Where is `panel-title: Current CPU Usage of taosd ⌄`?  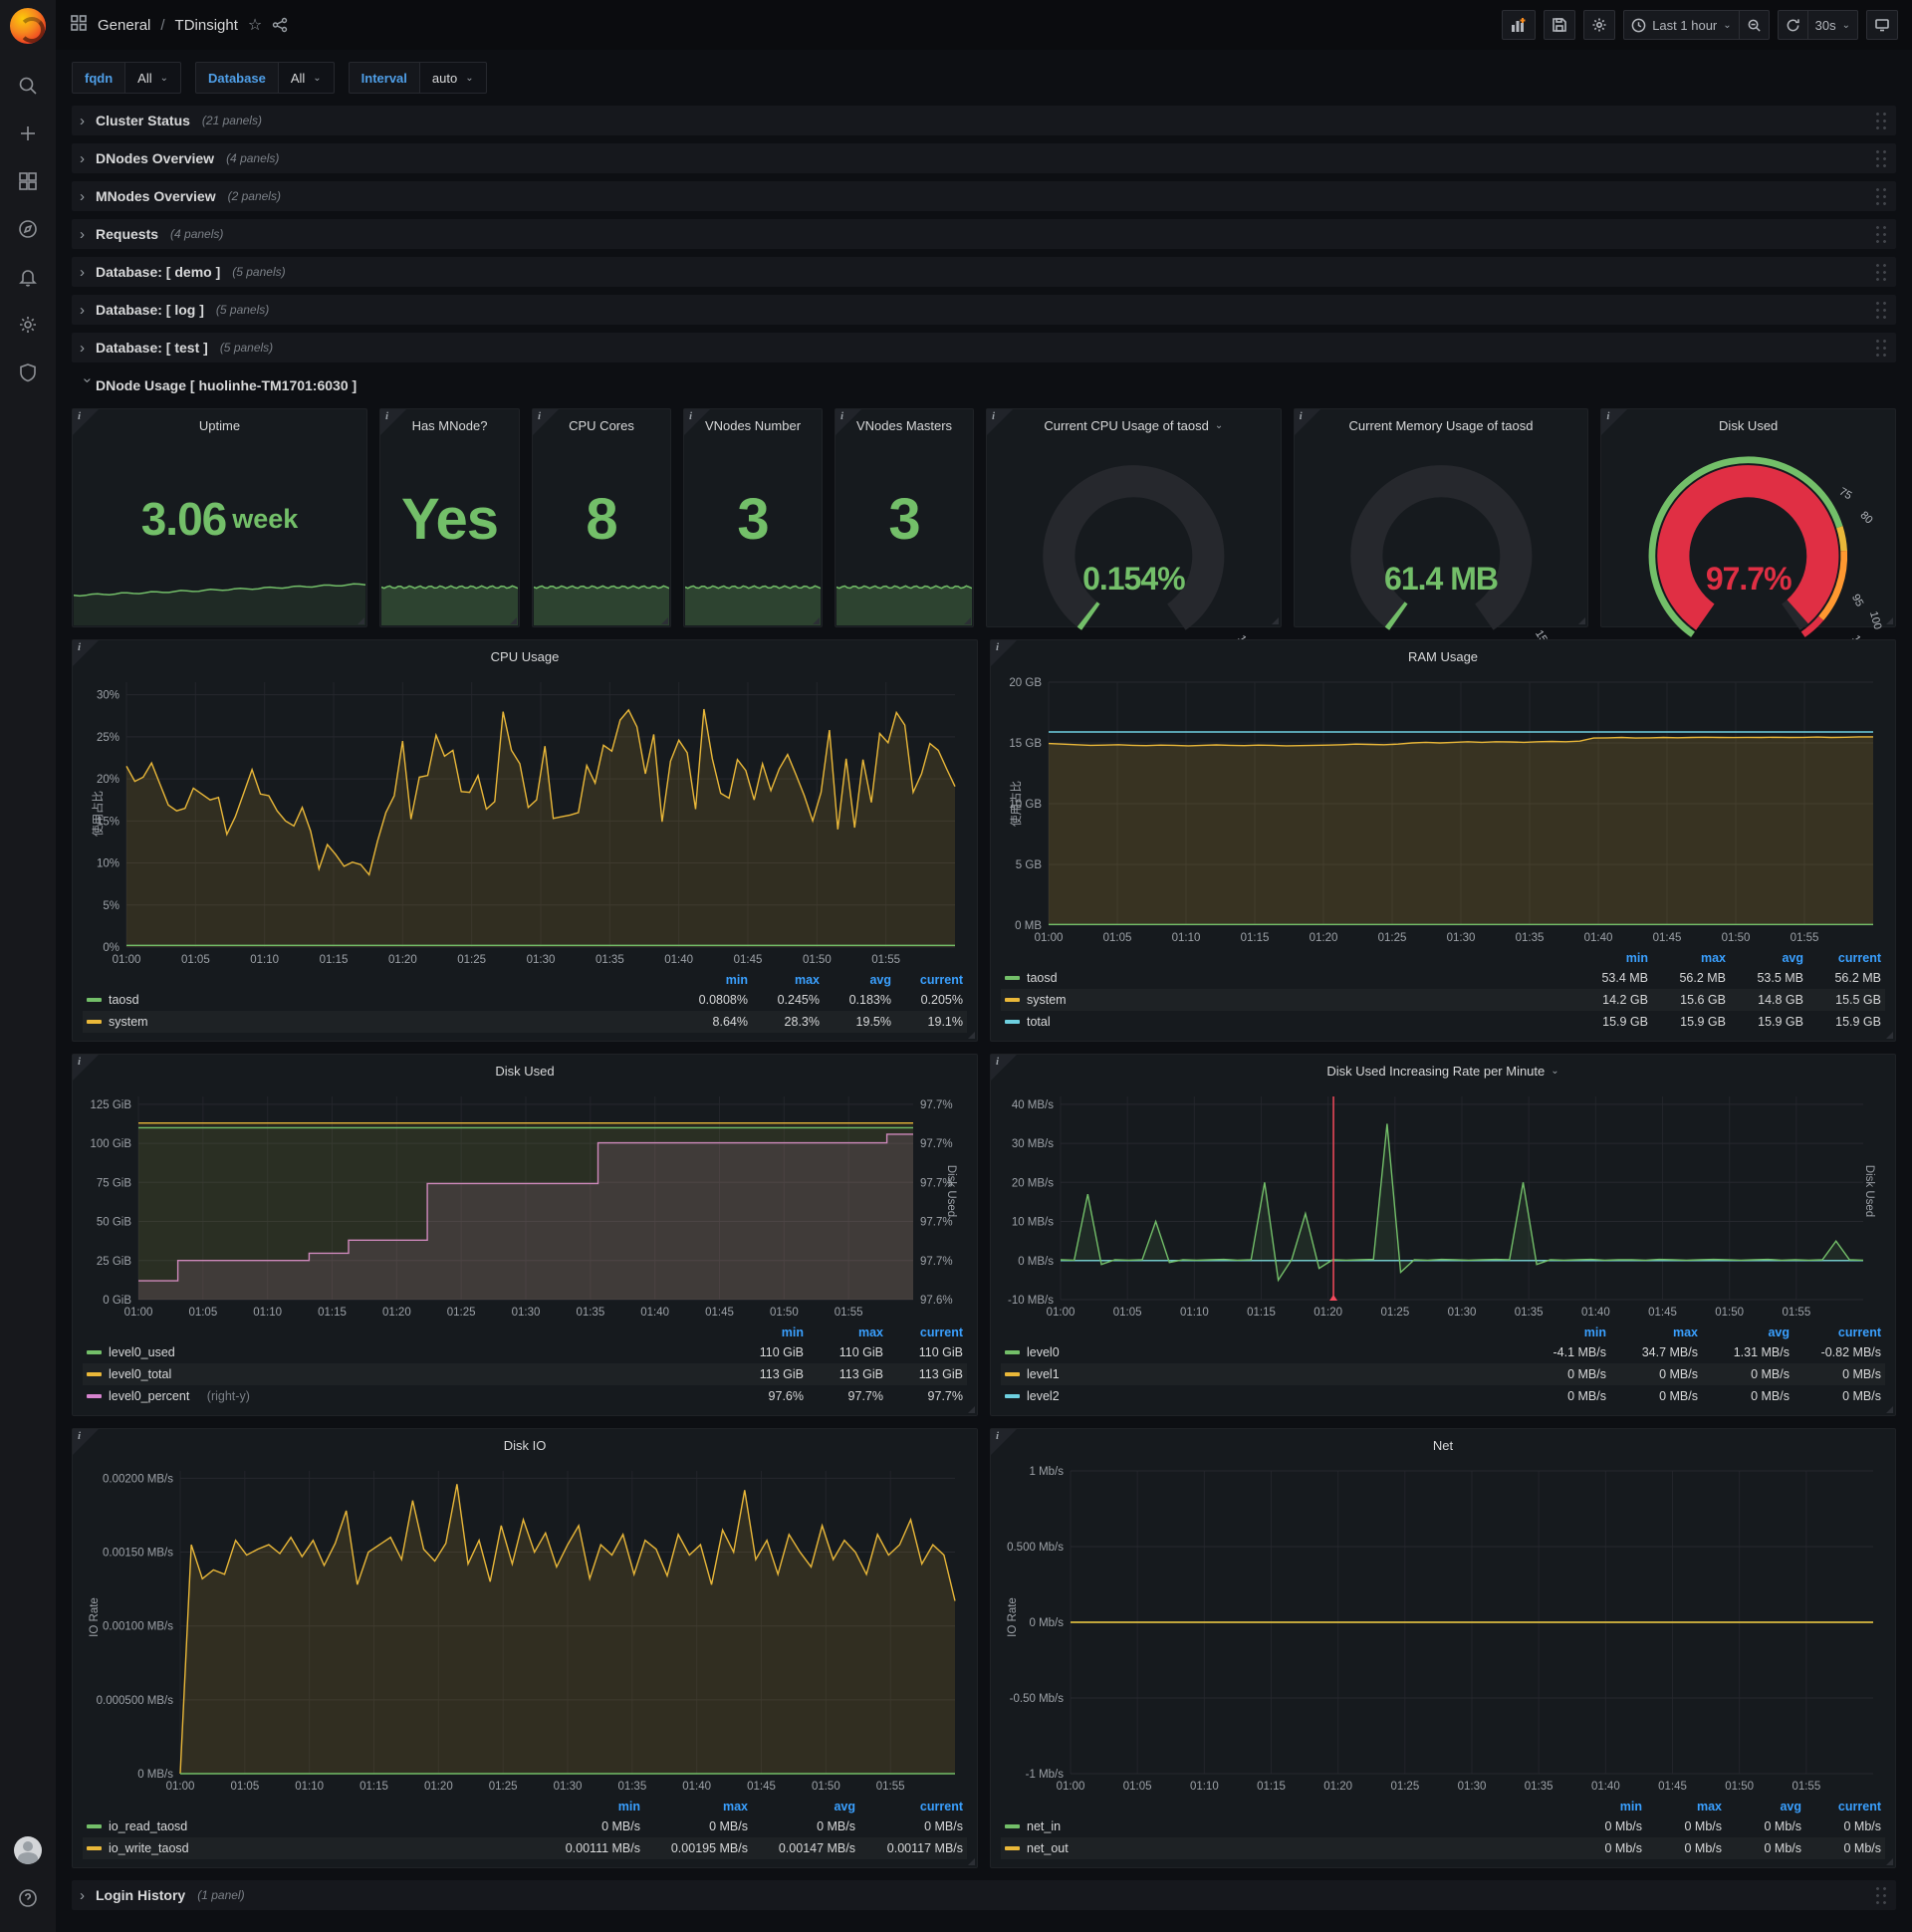 panel-title: Current CPU Usage of taosd ⌄ is located at coordinates (1134, 425).